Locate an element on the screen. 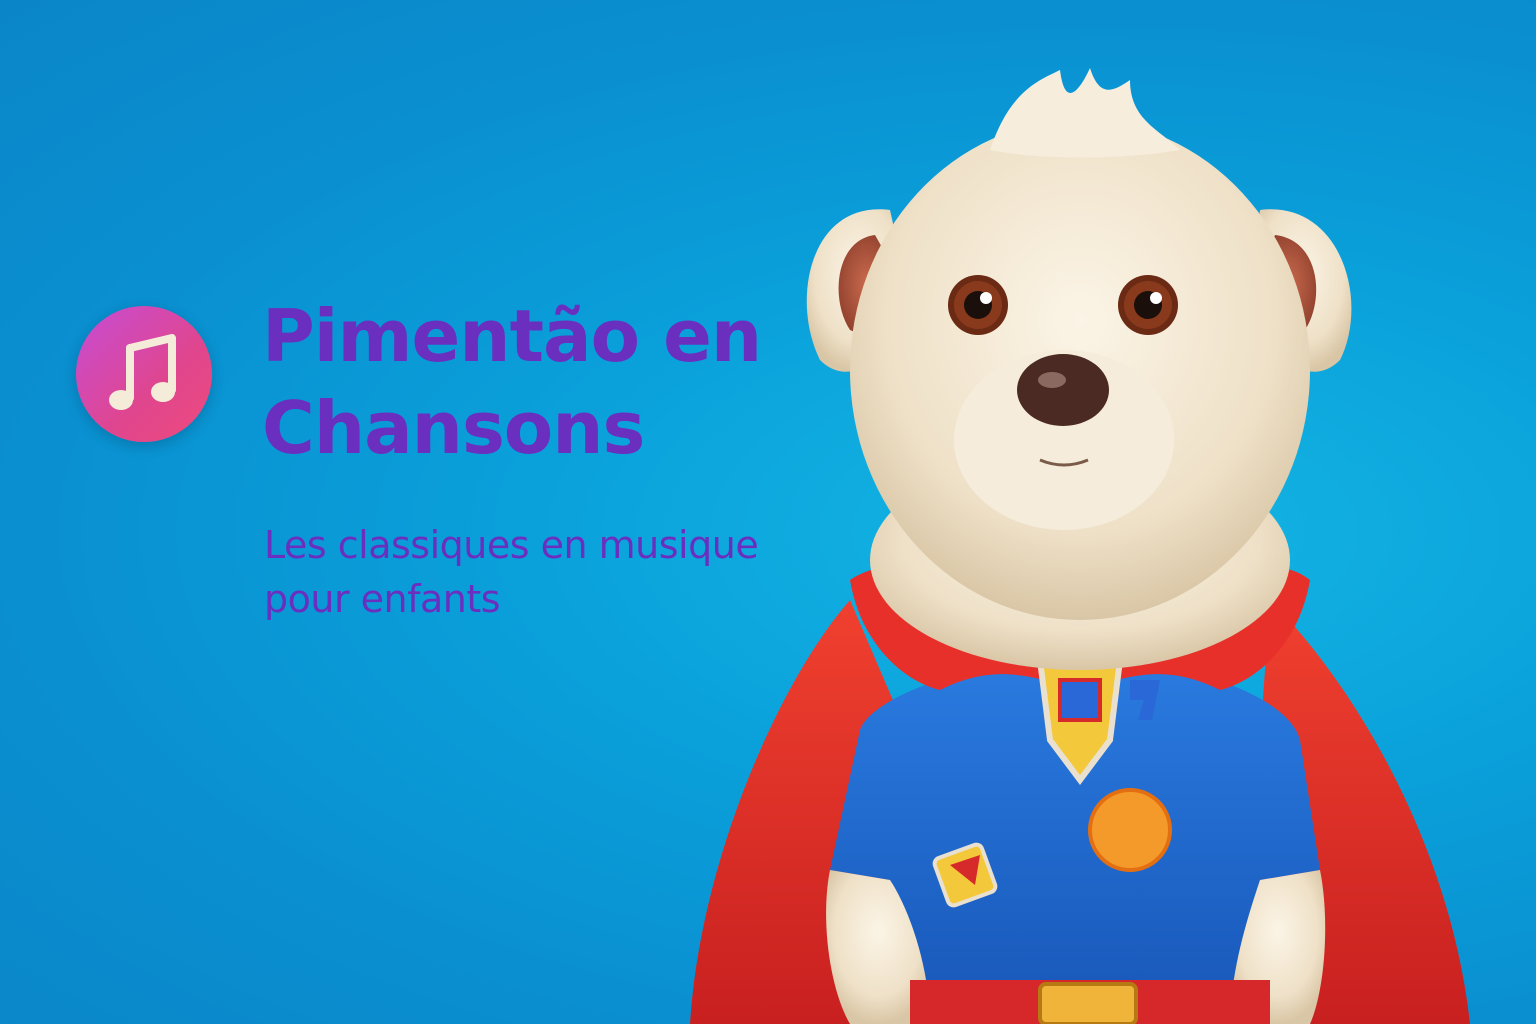  head-tuft is located at coordinates (1085, 113).